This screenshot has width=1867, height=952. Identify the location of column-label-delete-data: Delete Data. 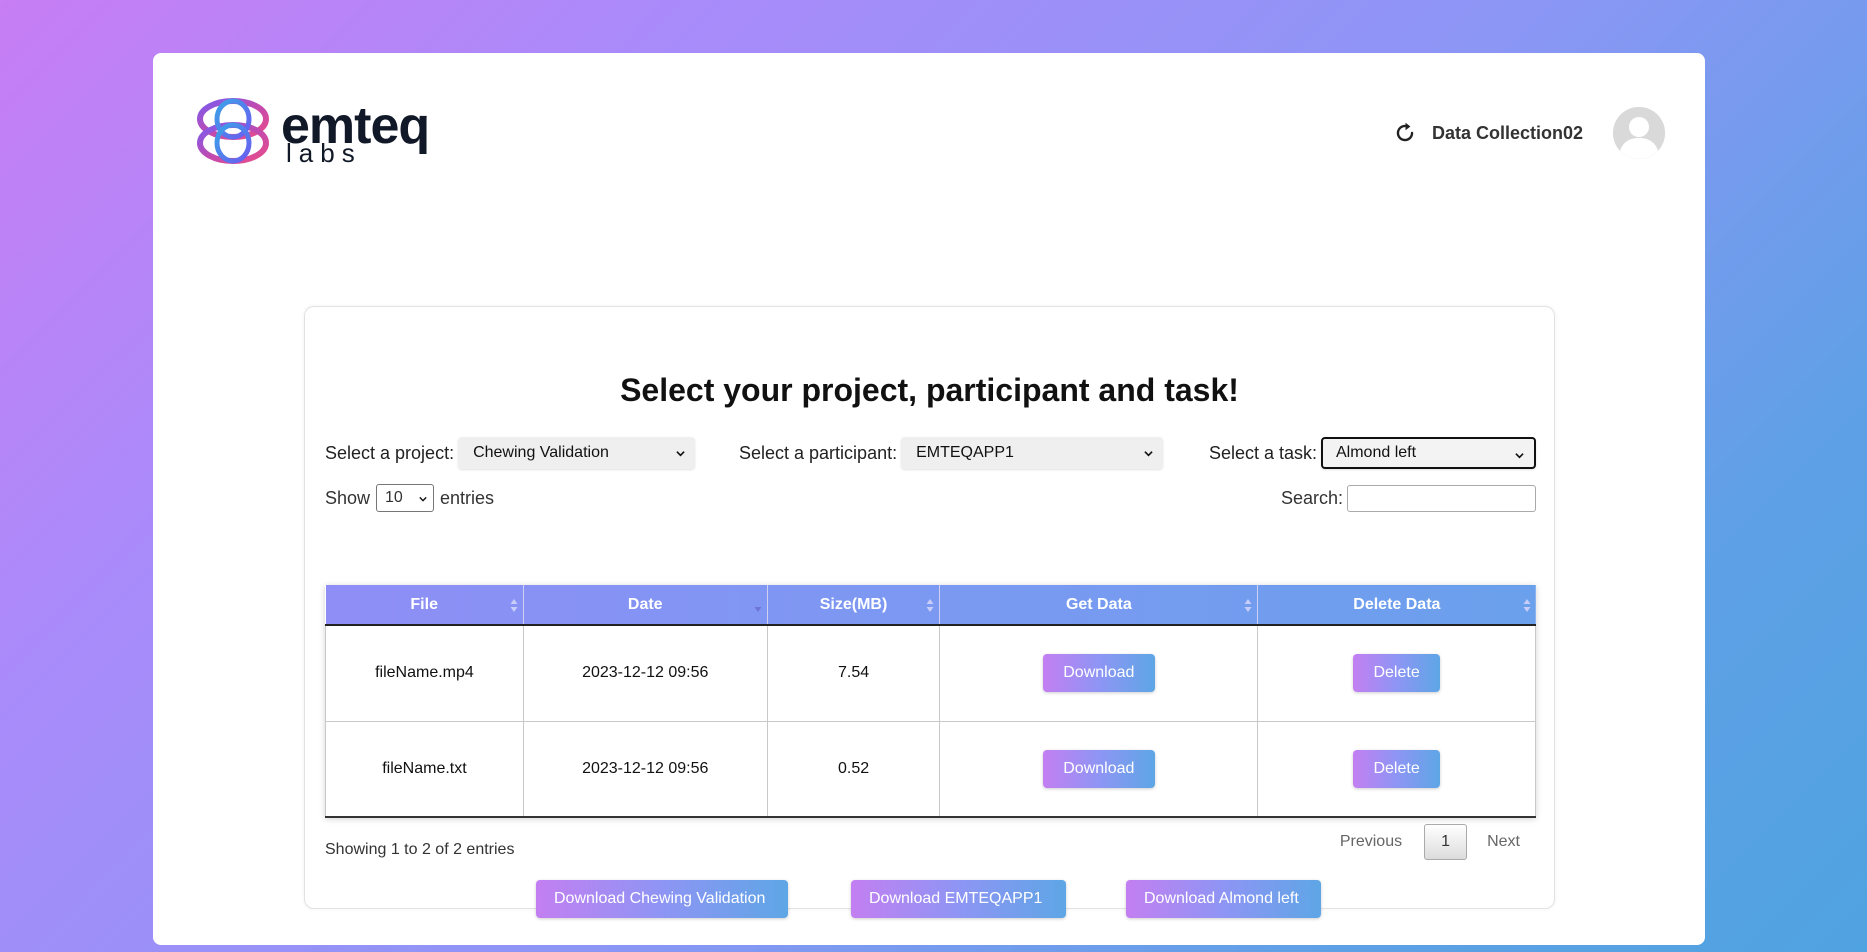
(1397, 604).